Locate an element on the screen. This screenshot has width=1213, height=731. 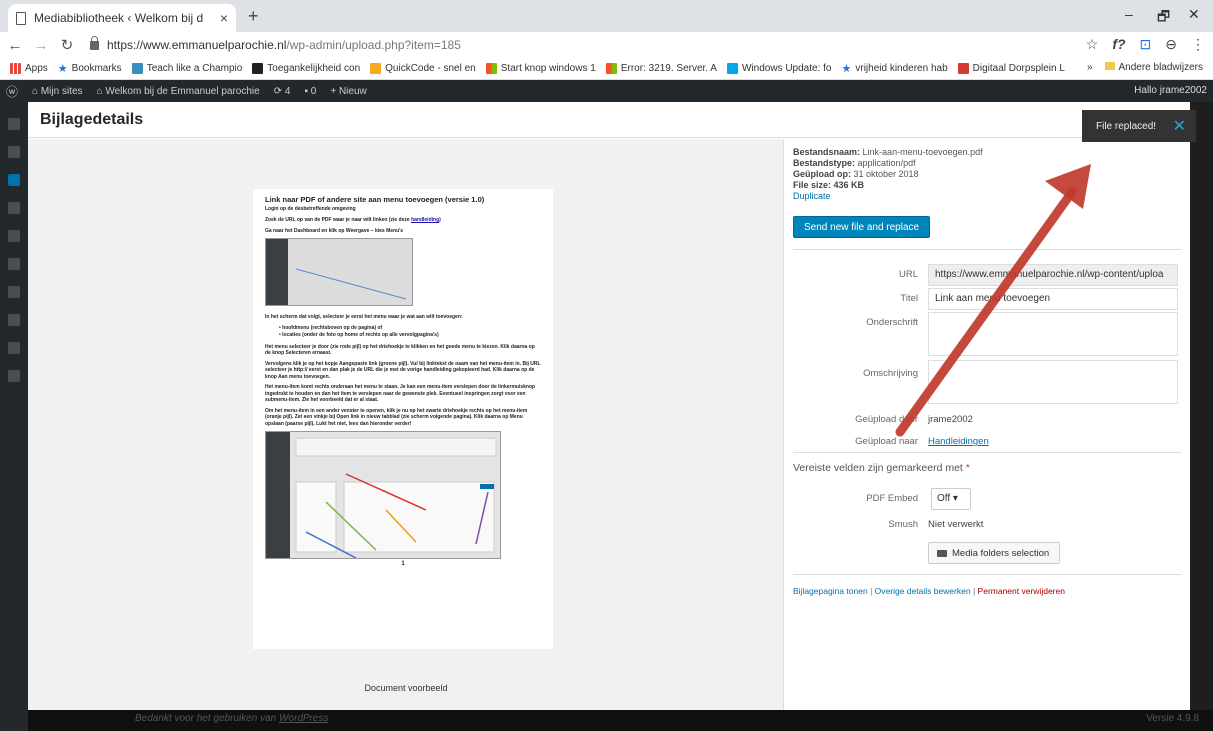
modal-title: Bijlagedetails is located at coordinates (92, 119).